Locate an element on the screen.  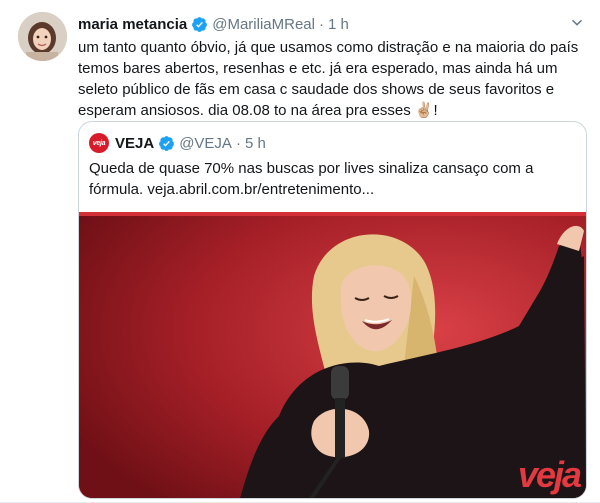
avatar-photo-icon is located at coordinates (42, 36).